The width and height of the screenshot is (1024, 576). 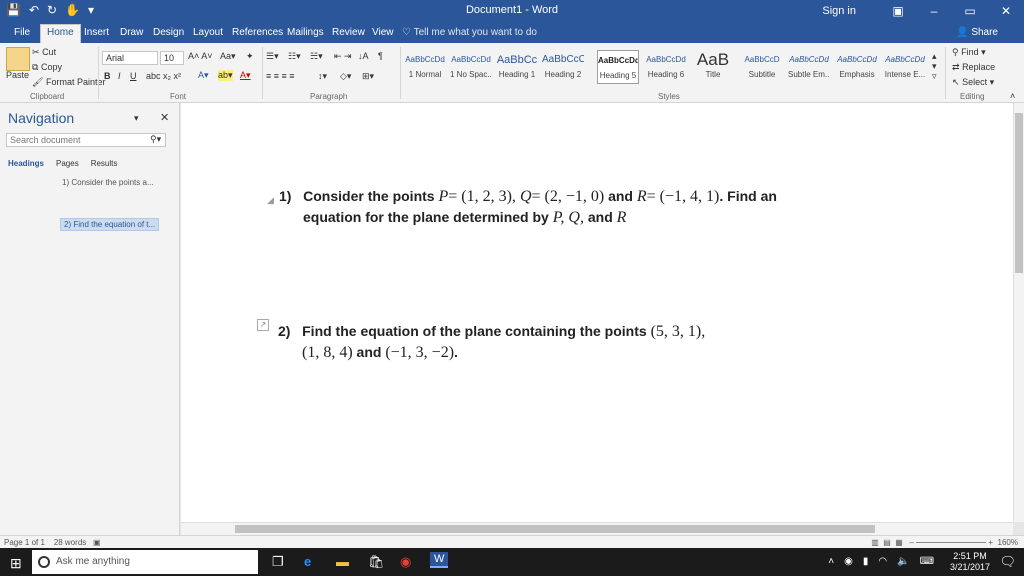 I want to click on tab-review: Review, so click(x=348, y=32).